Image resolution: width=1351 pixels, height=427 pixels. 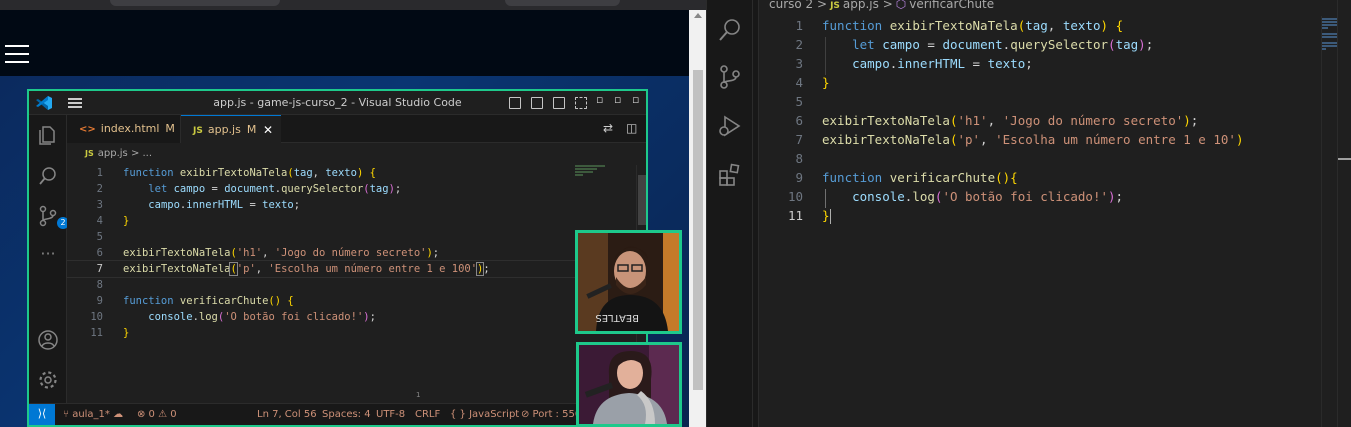 I want to click on language-status: { } JavaScript, so click(x=484, y=415).